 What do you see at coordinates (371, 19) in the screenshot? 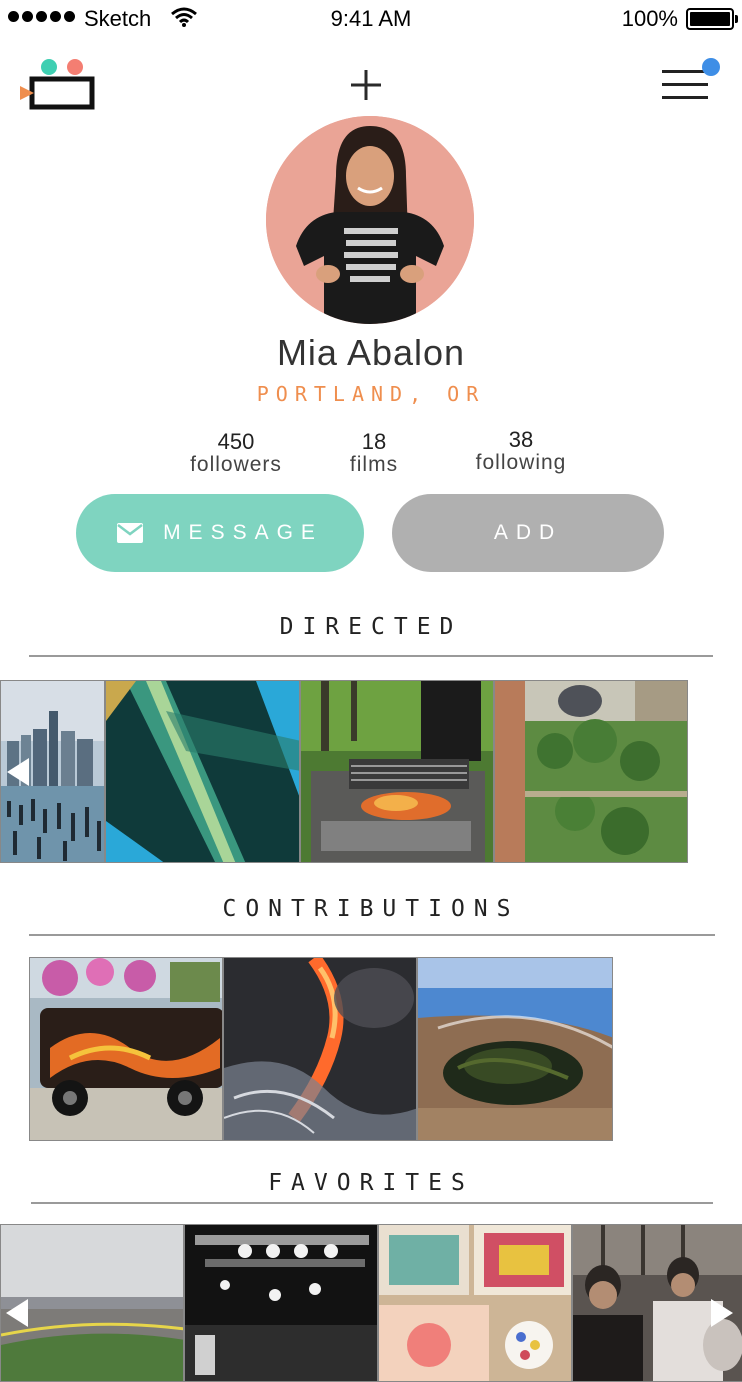
I see `status-bar: Sketch 9:41 AM 100%` at bounding box center [371, 19].